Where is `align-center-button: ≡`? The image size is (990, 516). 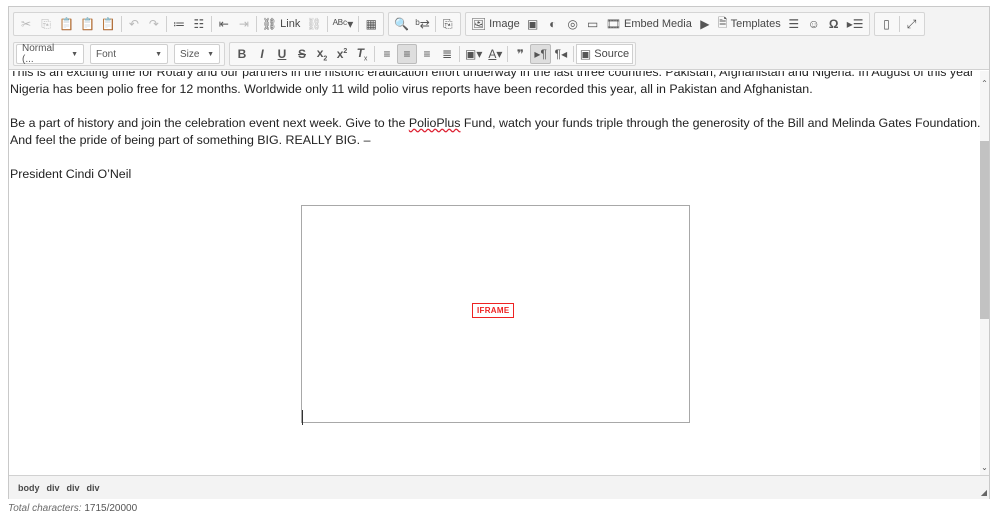 align-center-button: ≡ is located at coordinates (407, 54).